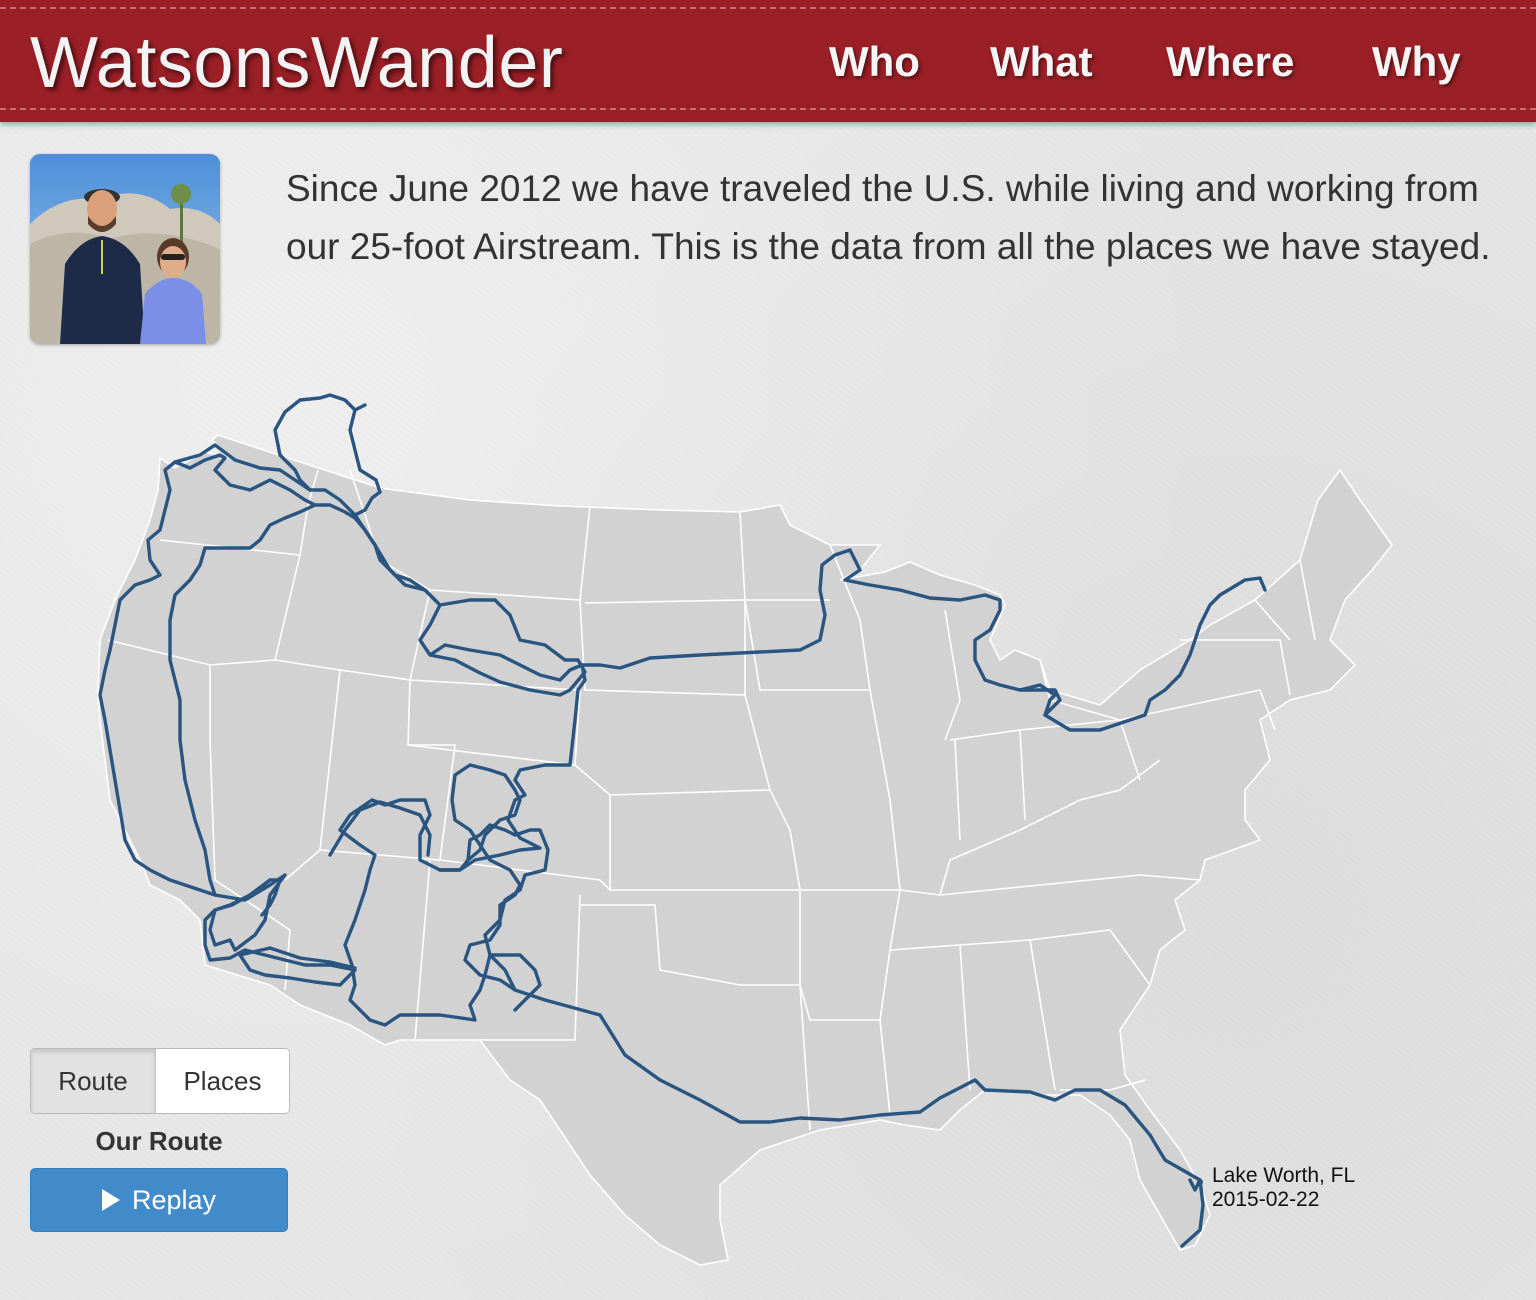 Image resolution: width=1536 pixels, height=1300 pixels. What do you see at coordinates (174, 1199) in the screenshot?
I see `replay-label: Replay` at bounding box center [174, 1199].